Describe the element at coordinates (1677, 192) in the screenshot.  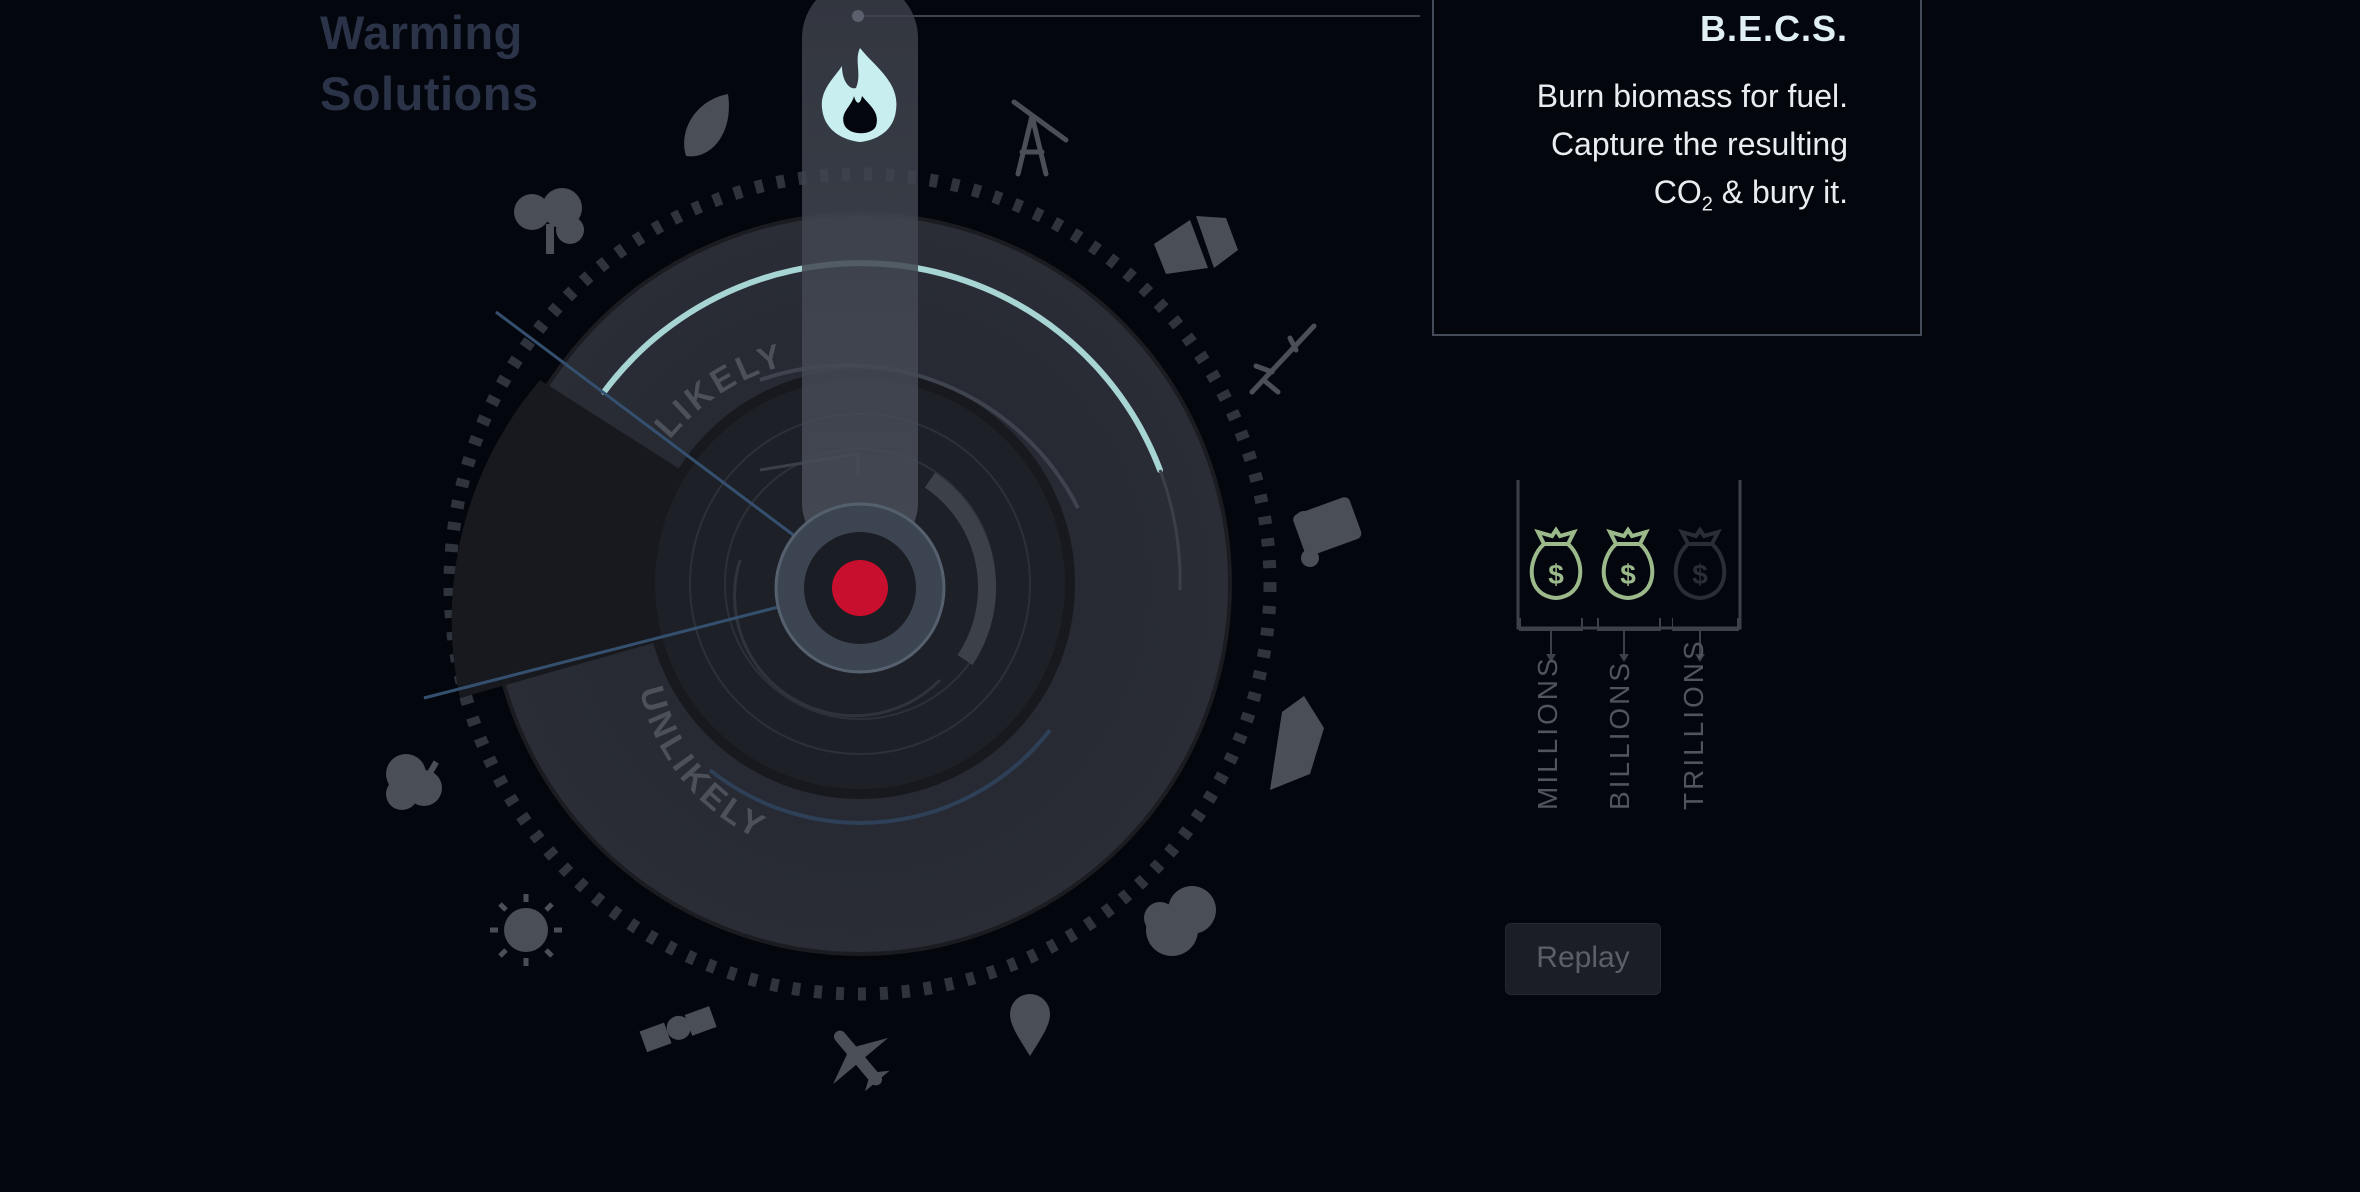
I see `co2-label: CO` at that location.